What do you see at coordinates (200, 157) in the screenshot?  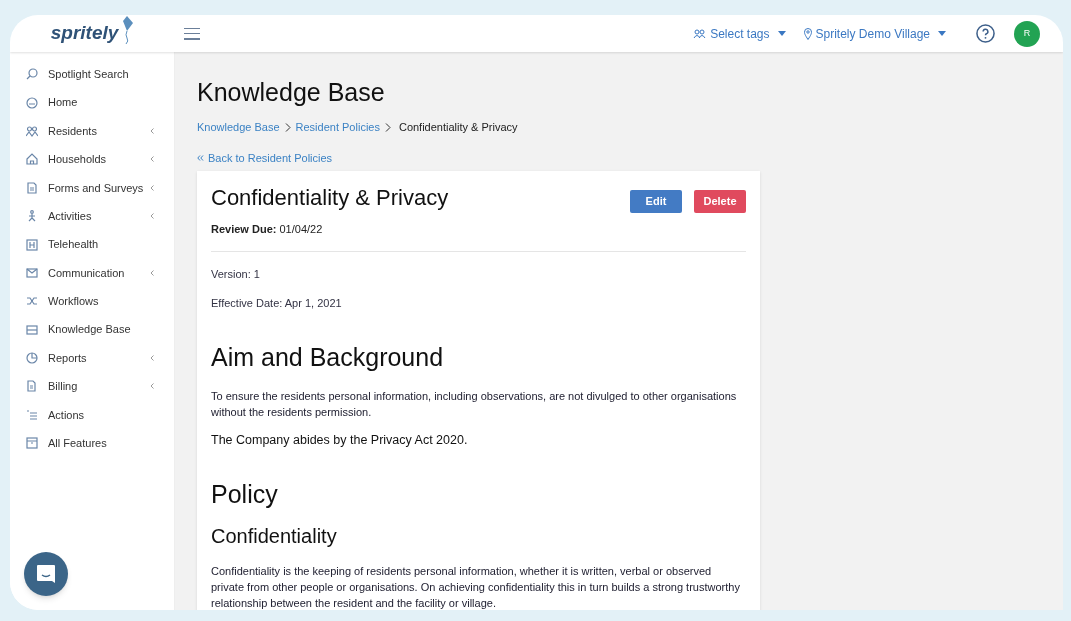 I see `double-chevron-icon` at bounding box center [200, 157].